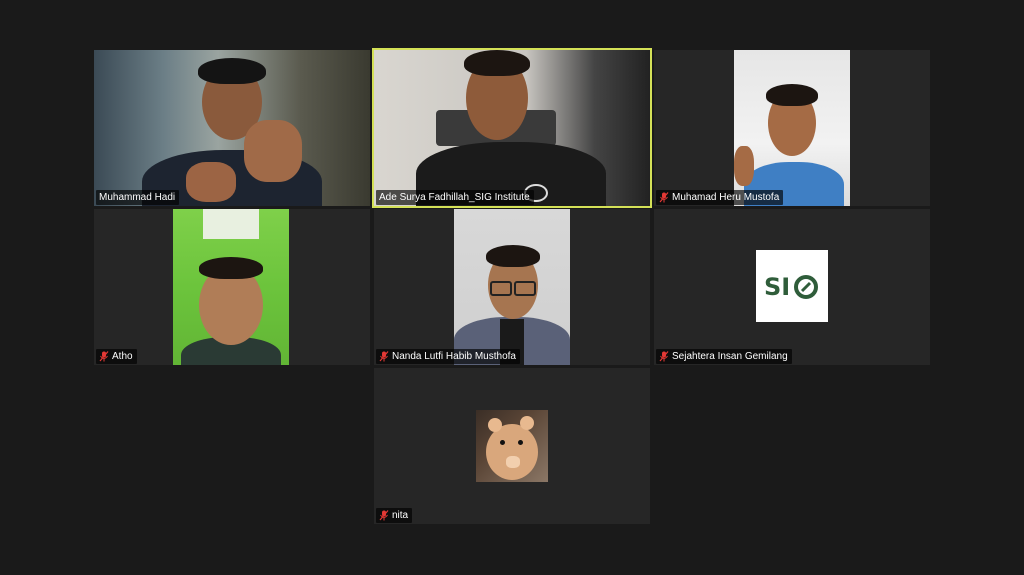 The height and width of the screenshot is (575, 1024). Describe the element at coordinates (730, 356) in the screenshot. I see `participant-name: Sejahtera Insan Gemilang` at that location.